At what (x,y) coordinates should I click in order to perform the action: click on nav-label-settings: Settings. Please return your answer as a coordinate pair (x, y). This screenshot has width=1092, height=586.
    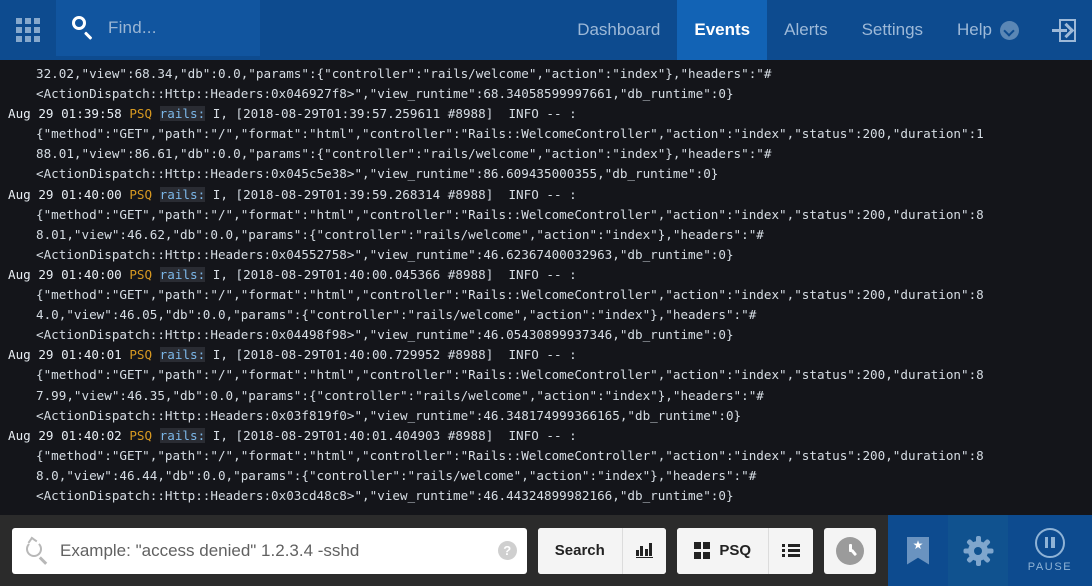
    Looking at the image, I should click on (892, 29).